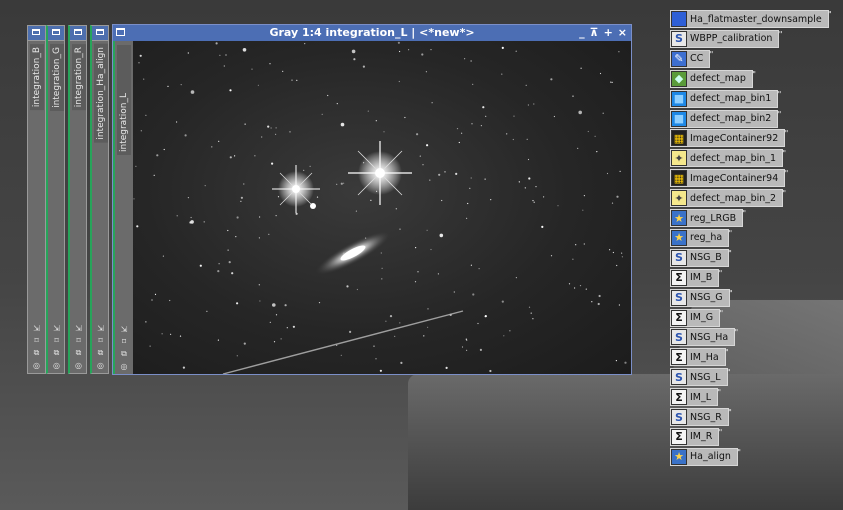 The image size is (843, 510). What do you see at coordinates (696, 397) in the screenshot?
I see `process-icon-item: Σ IM_L "` at bounding box center [696, 397].